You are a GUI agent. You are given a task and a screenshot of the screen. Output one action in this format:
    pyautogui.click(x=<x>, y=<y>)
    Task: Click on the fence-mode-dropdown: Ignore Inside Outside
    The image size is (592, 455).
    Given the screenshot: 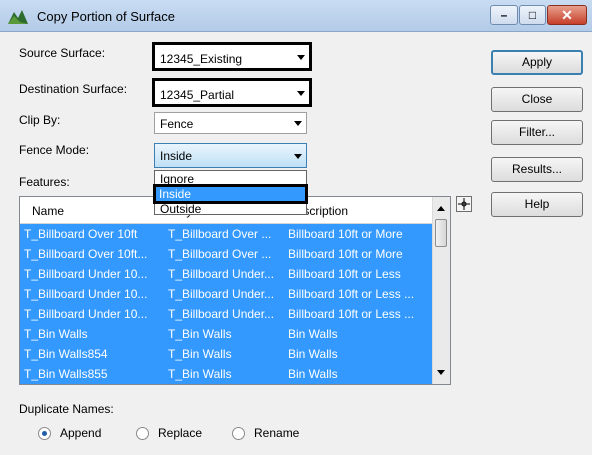 What is the action you would take?
    pyautogui.click(x=230, y=193)
    